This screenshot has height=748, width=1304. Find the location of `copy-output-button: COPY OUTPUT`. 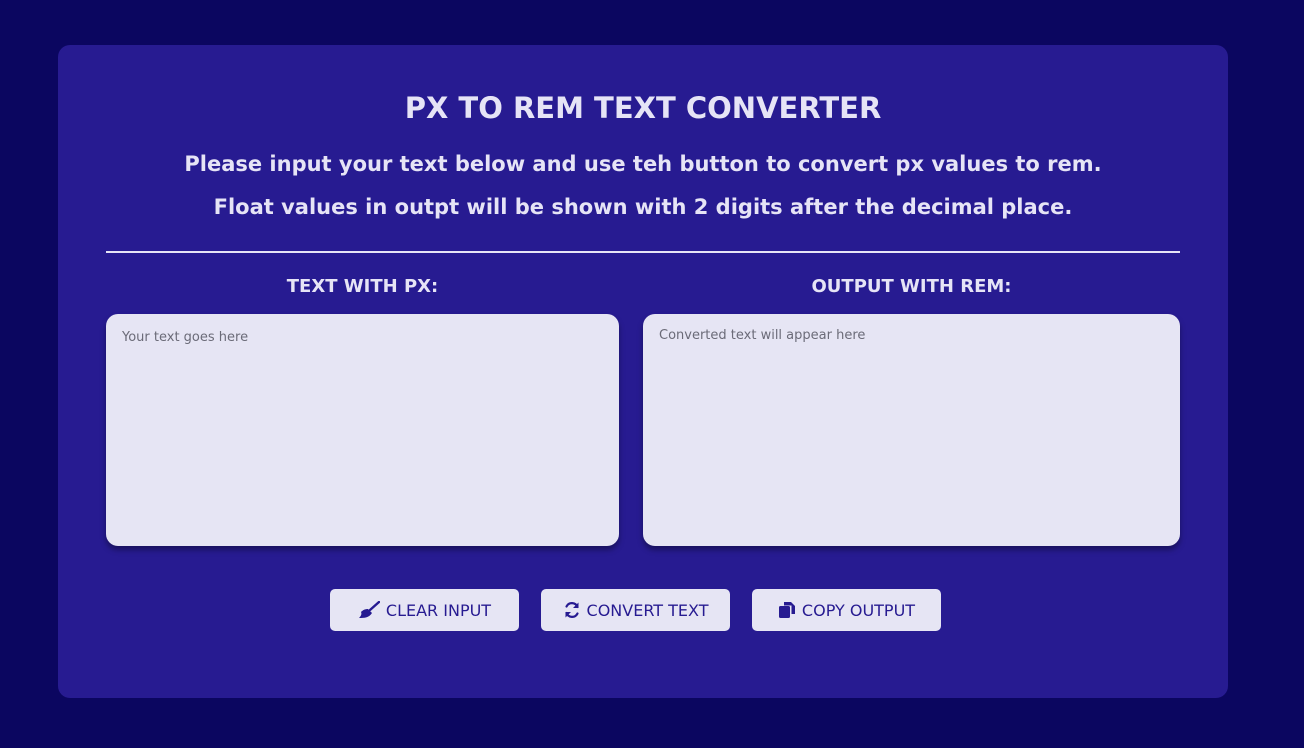

copy-output-button: COPY OUTPUT is located at coordinates (846, 610).